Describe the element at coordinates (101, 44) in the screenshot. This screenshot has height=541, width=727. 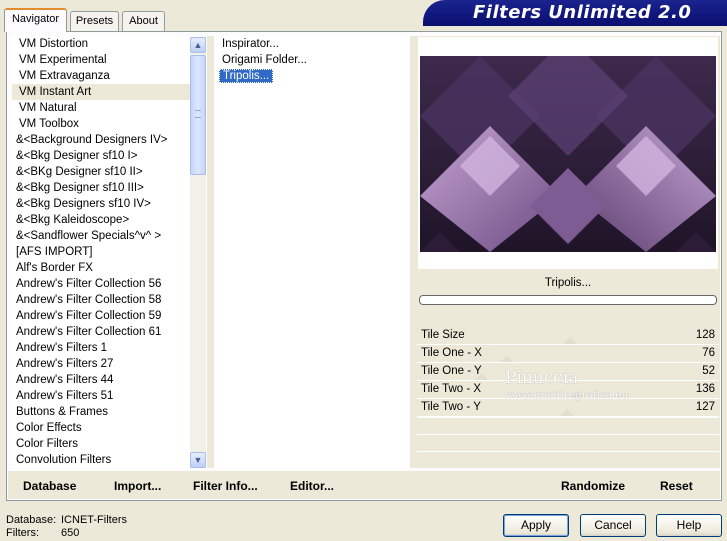
I see `category-item: VM Distortion` at that location.